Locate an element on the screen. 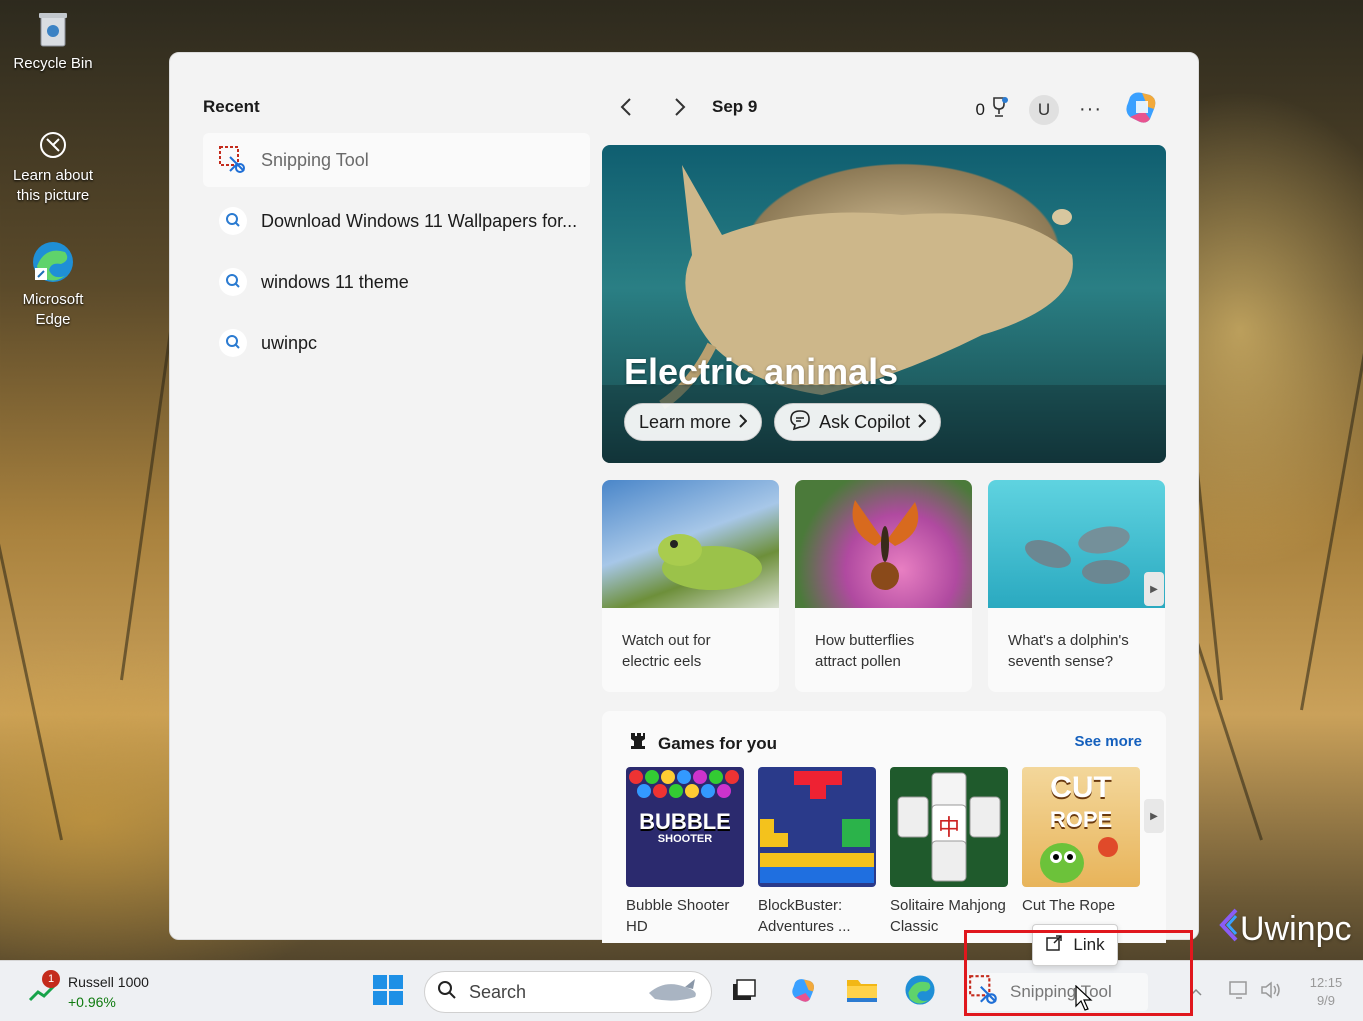 The width and height of the screenshot is (1363, 1021). game-art: 中 is located at coordinates (949, 827).